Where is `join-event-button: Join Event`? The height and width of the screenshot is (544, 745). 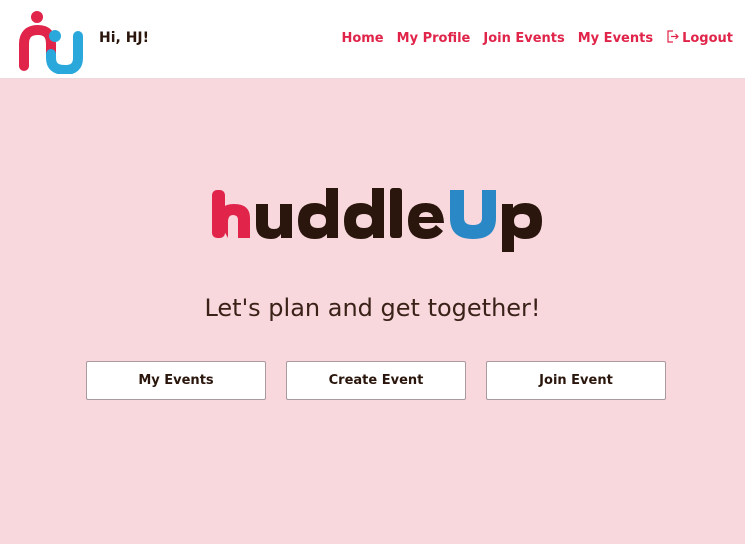
join-event-button: Join Event is located at coordinates (576, 380).